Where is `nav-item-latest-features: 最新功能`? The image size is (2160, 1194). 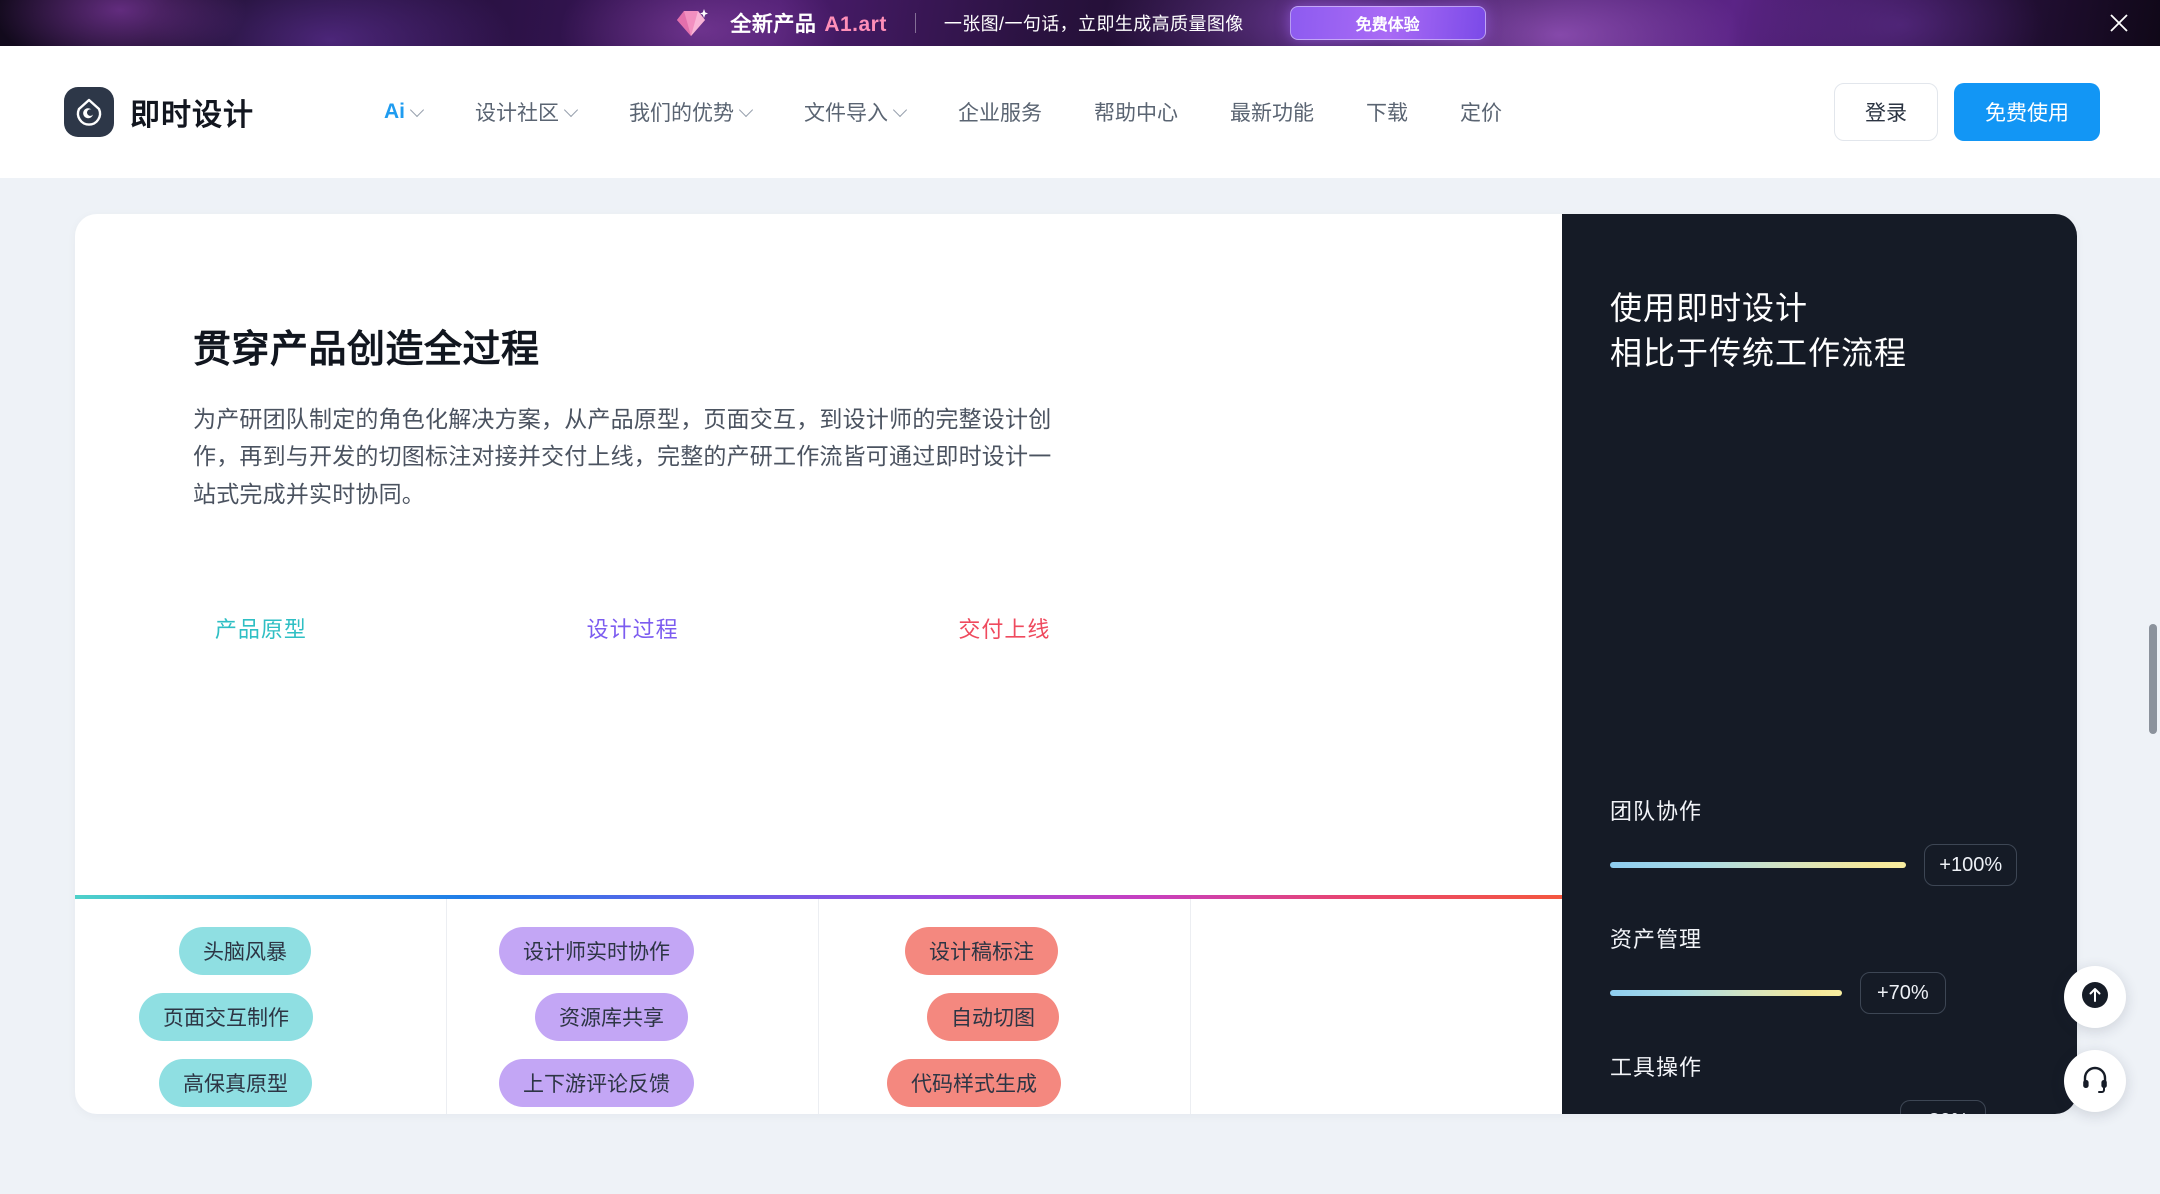 nav-item-latest-features: 最新功能 is located at coordinates (1272, 112).